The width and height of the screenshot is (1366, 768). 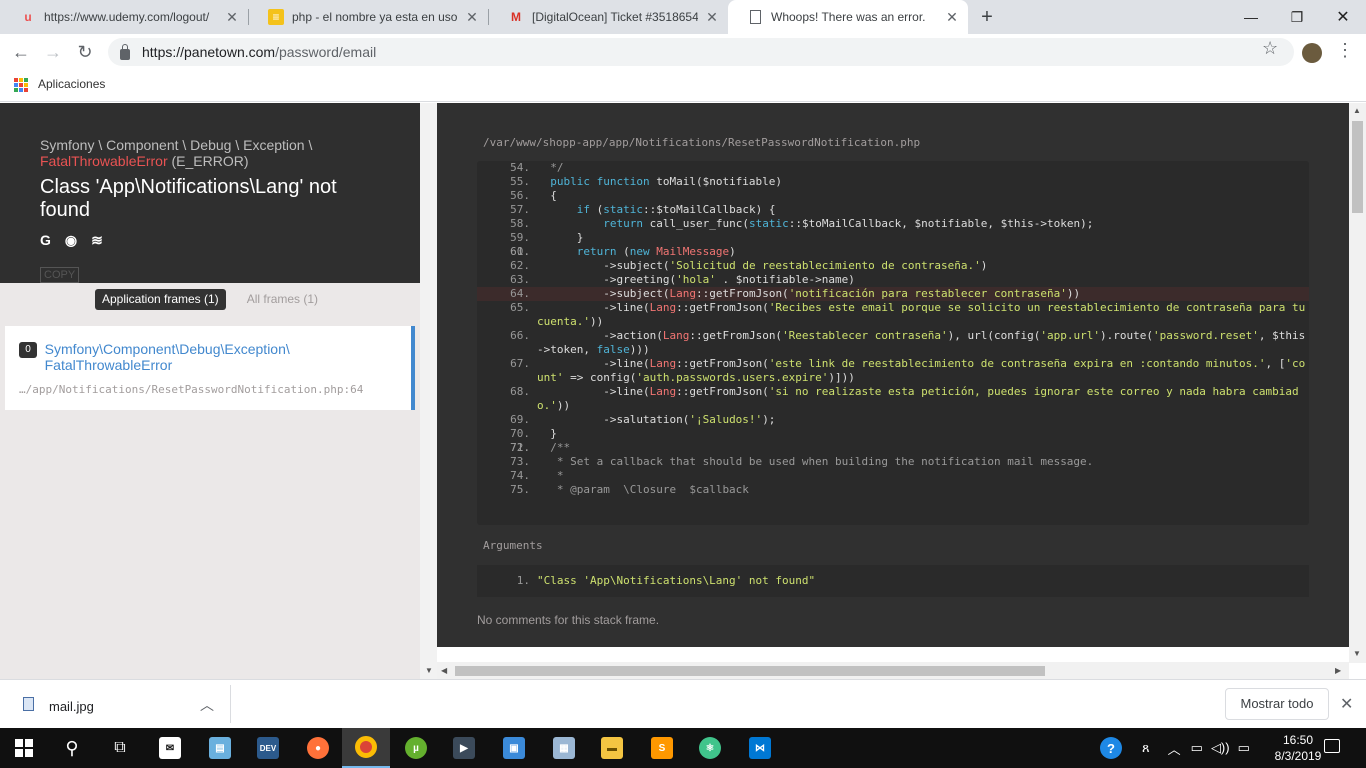 What do you see at coordinates (120, 748) in the screenshot?
I see `task-view-icon: ⧉` at bounding box center [120, 748].